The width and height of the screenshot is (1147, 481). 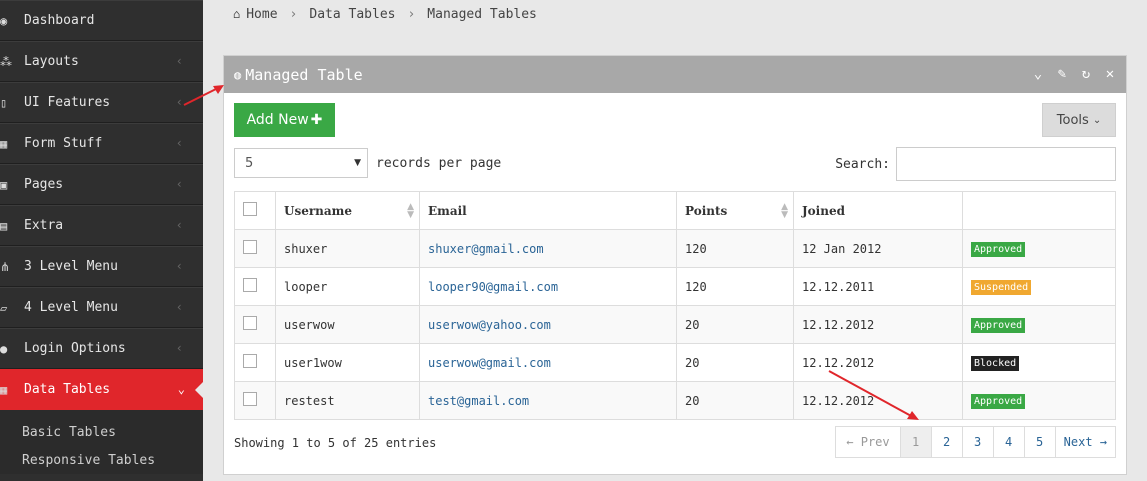 I want to click on sidebar-item-label: 4 Level Menu, so click(x=71, y=307).